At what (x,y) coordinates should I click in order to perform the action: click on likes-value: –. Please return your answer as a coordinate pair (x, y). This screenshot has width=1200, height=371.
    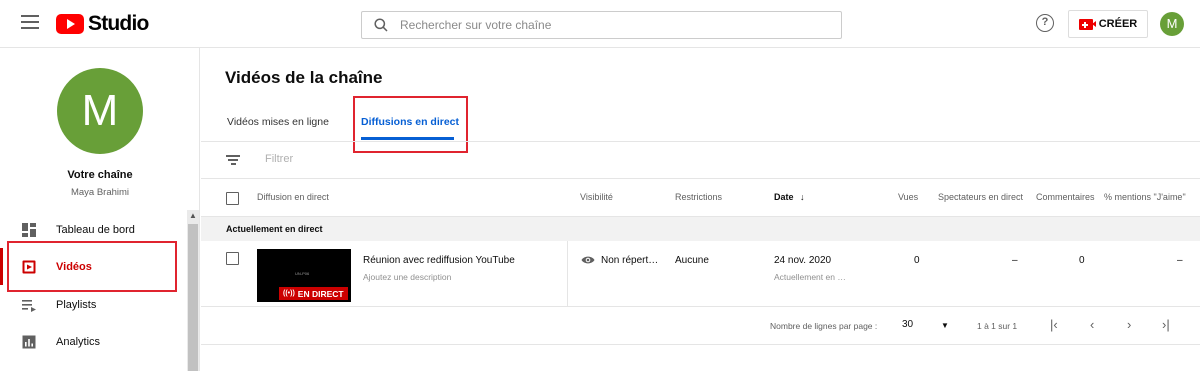
    Looking at the image, I should click on (1180, 260).